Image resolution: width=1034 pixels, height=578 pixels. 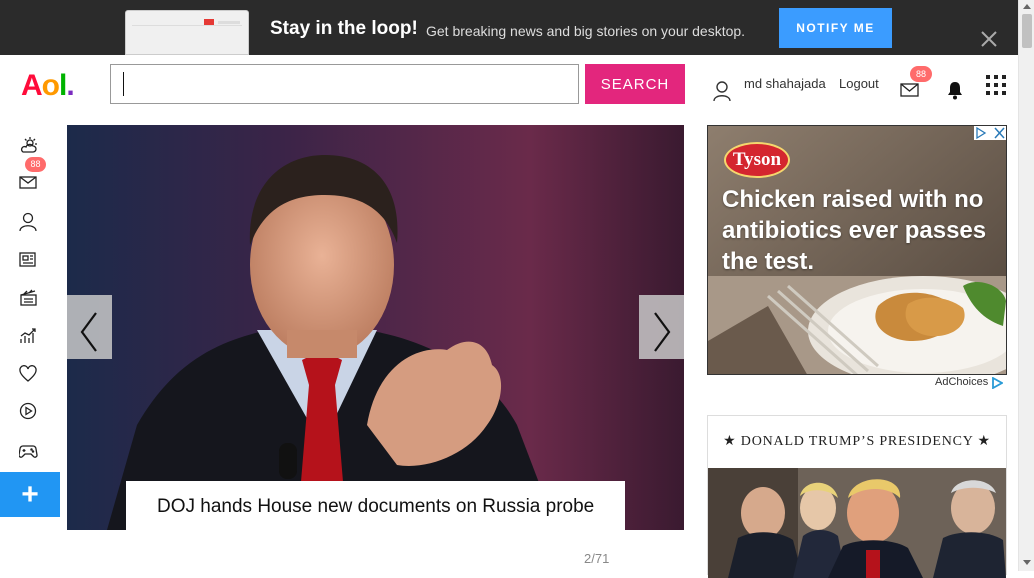 I want to click on presidency-card: ★ DONALD TRUMP’S PRESIDENCY ★, so click(x=857, y=496).